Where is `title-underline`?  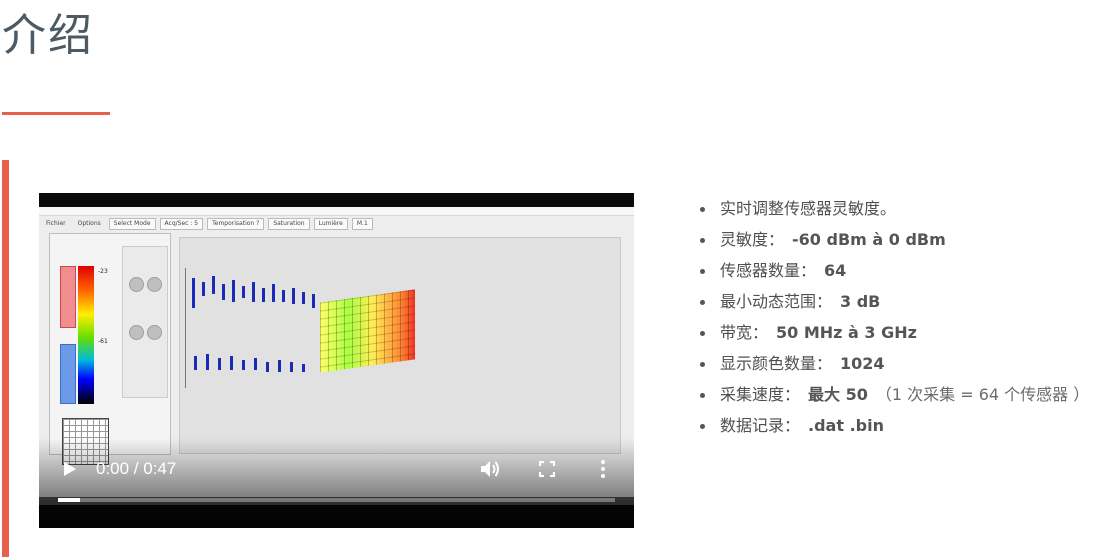
title-underline is located at coordinates (56, 113).